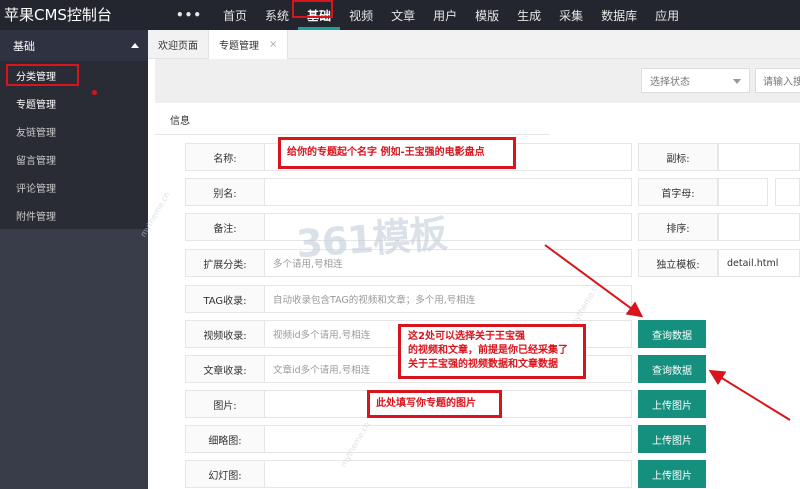  I want to click on tab-welcome: 欢迎页面, so click(178, 44).